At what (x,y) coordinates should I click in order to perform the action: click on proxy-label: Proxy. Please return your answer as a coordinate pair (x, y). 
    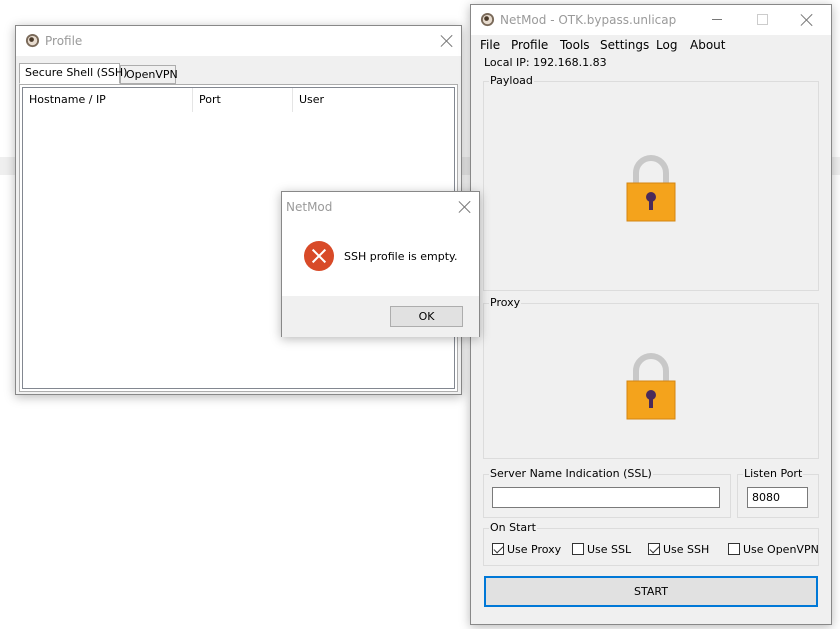
    Looking at the image, I should click on (505, 302).